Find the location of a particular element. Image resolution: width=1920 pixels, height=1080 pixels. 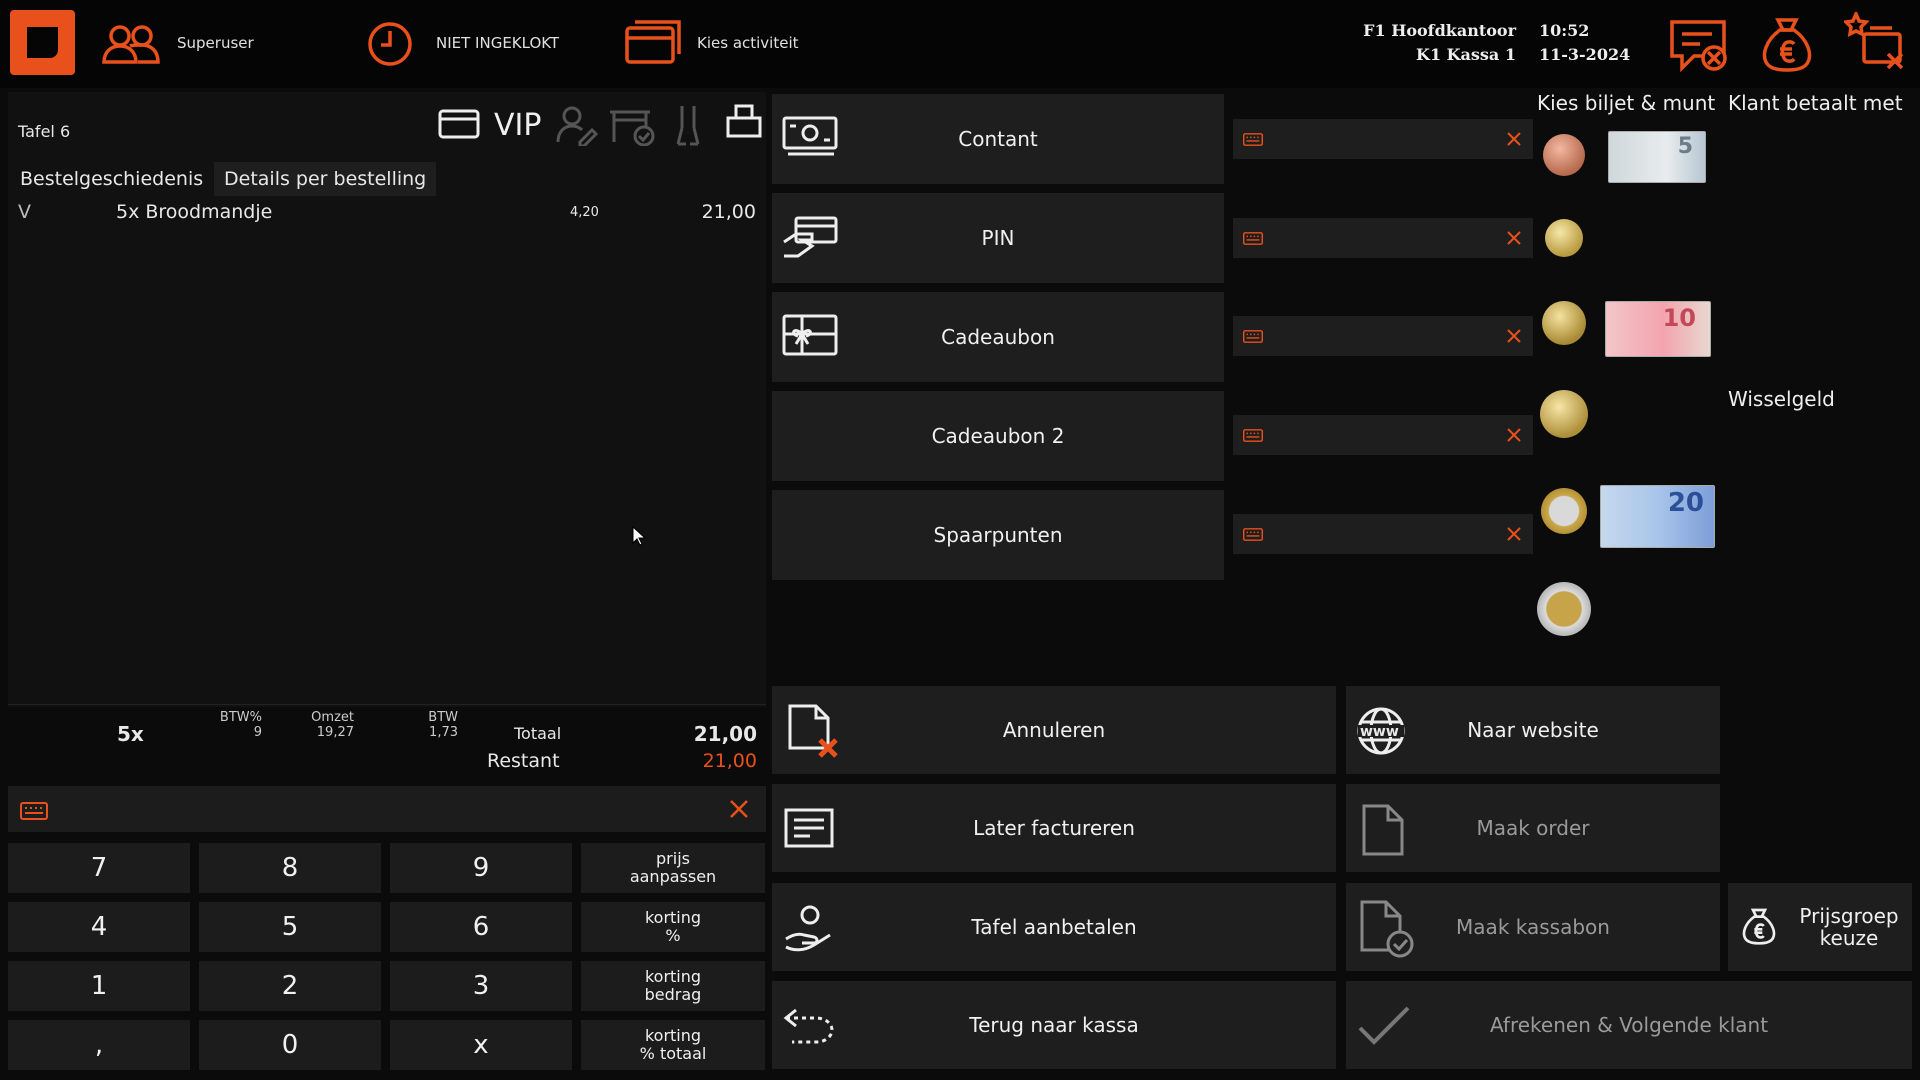

banknote-5-euro: 5 is located at coordinates (1657, 157).